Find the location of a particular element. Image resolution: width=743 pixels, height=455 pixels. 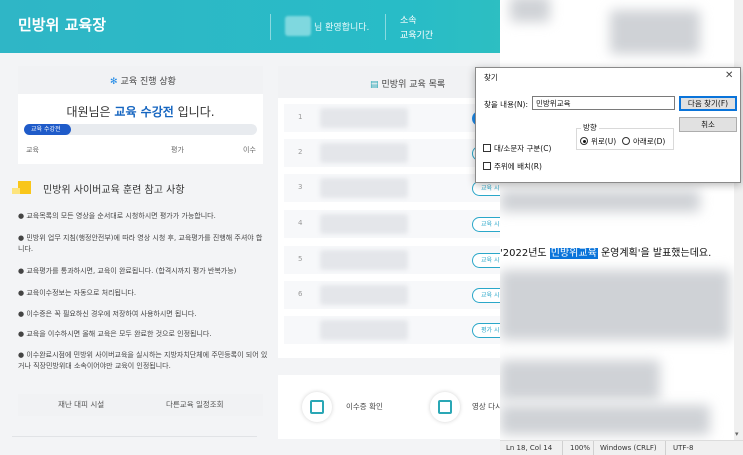

education-row: 3 교육 시청 is located at coordinates (396, 188).